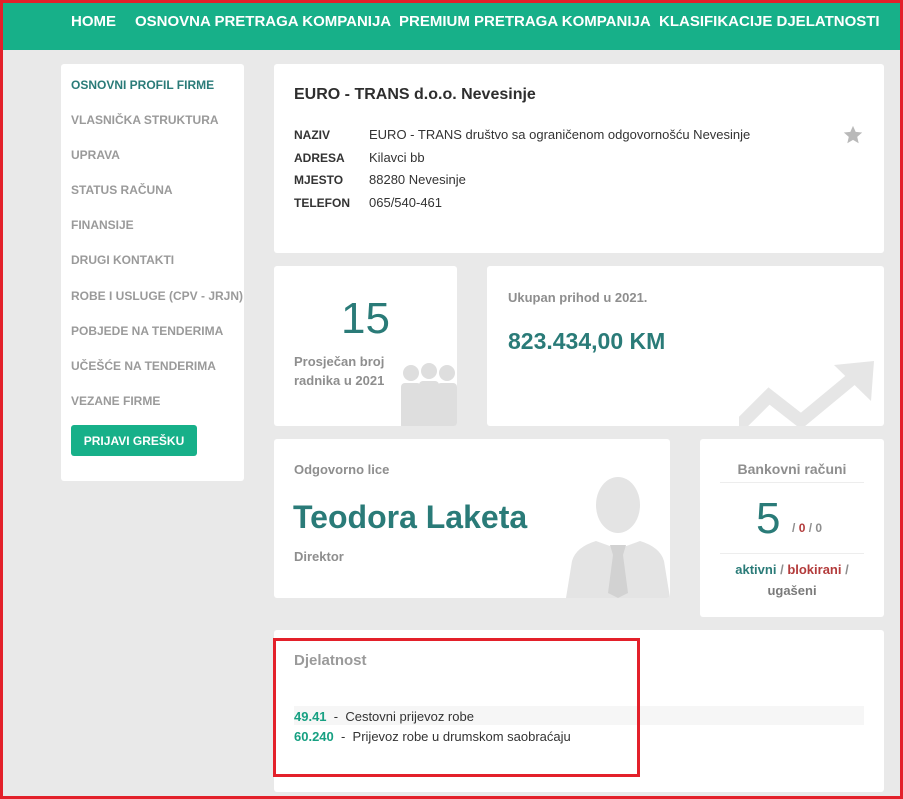 The width and height of the screenshot is (903, 799). What do you see at coordinates (322, 203) in the screenshot?
I see `info-key: TELEFON` at bounding box center [322, 203].